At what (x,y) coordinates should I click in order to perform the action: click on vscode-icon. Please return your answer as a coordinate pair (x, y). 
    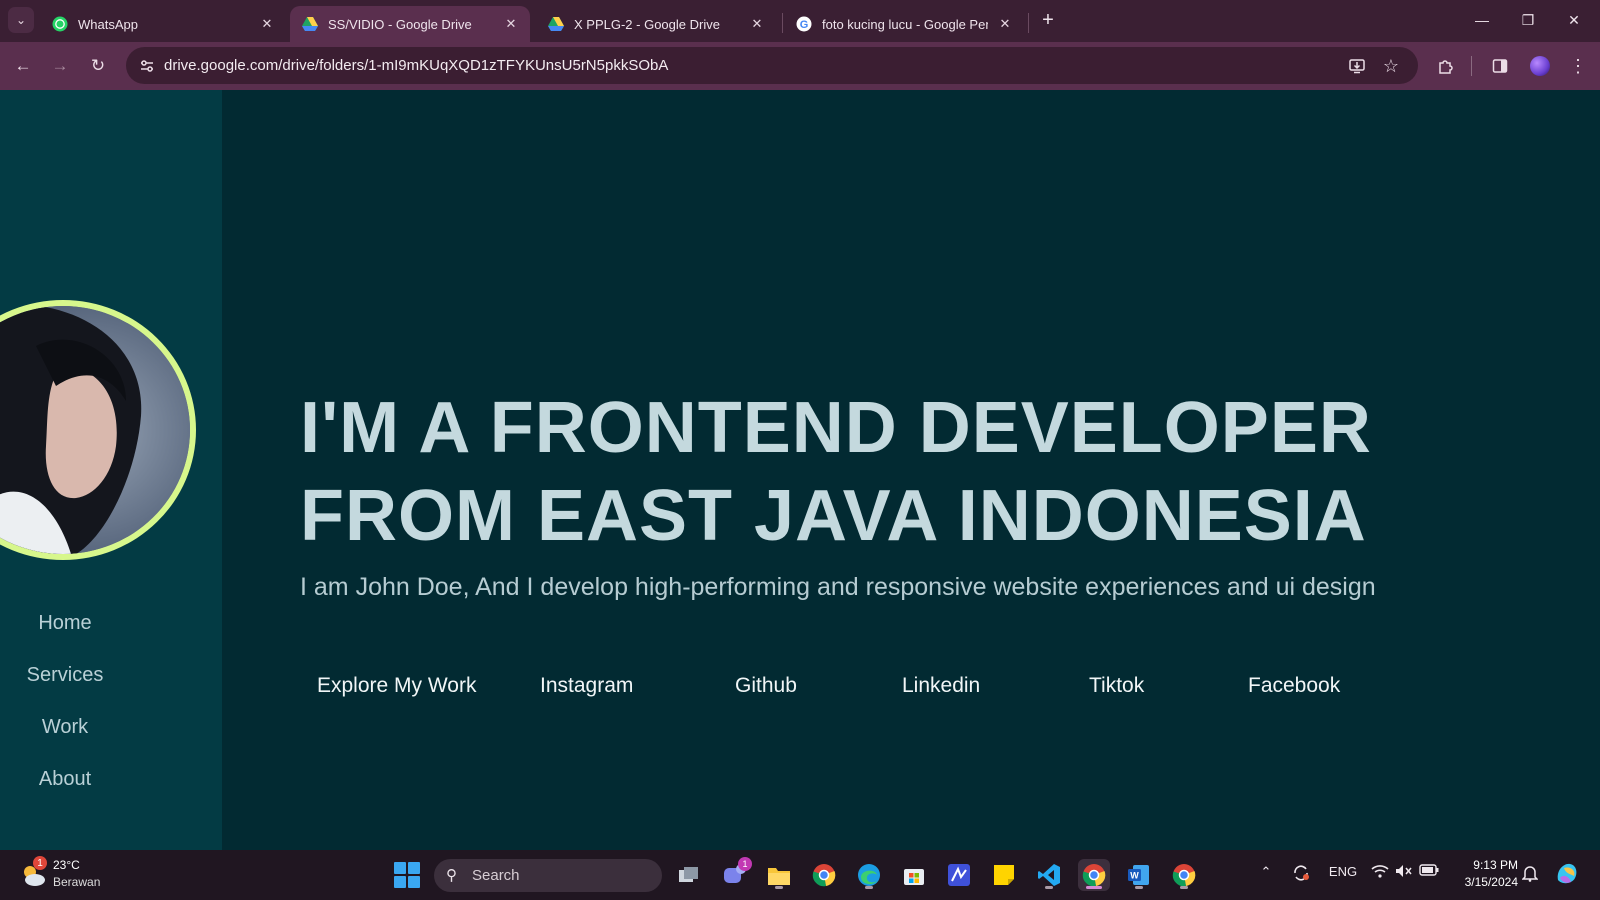
    Looking at the image, I should click on (1049, 875).